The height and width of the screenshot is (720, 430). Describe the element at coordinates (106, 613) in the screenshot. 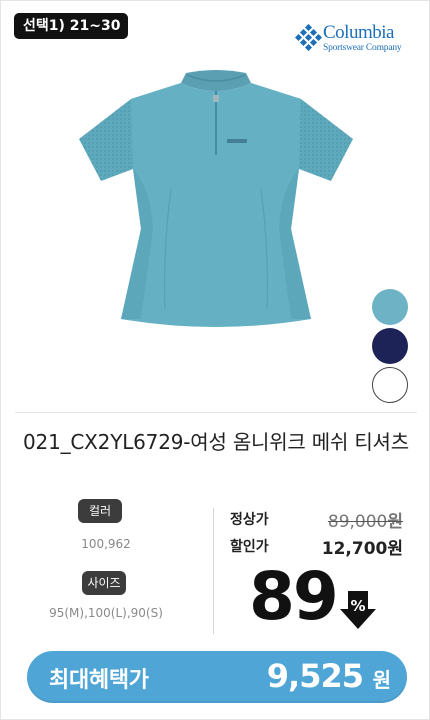

I see `size-options: 95(M),100(L),90(S)` at that location.